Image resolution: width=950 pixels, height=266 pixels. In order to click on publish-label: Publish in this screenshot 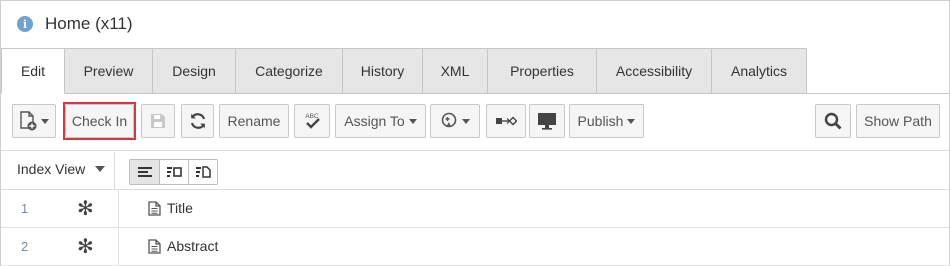, I will do `click(600, 121)`.